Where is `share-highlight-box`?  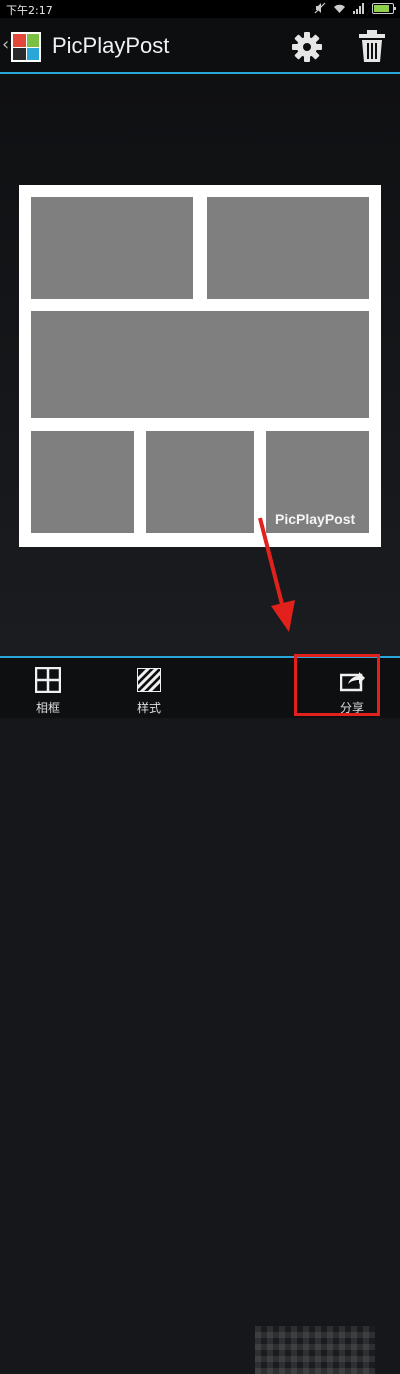
share-highlight-box is located at coordinates (337, 685).